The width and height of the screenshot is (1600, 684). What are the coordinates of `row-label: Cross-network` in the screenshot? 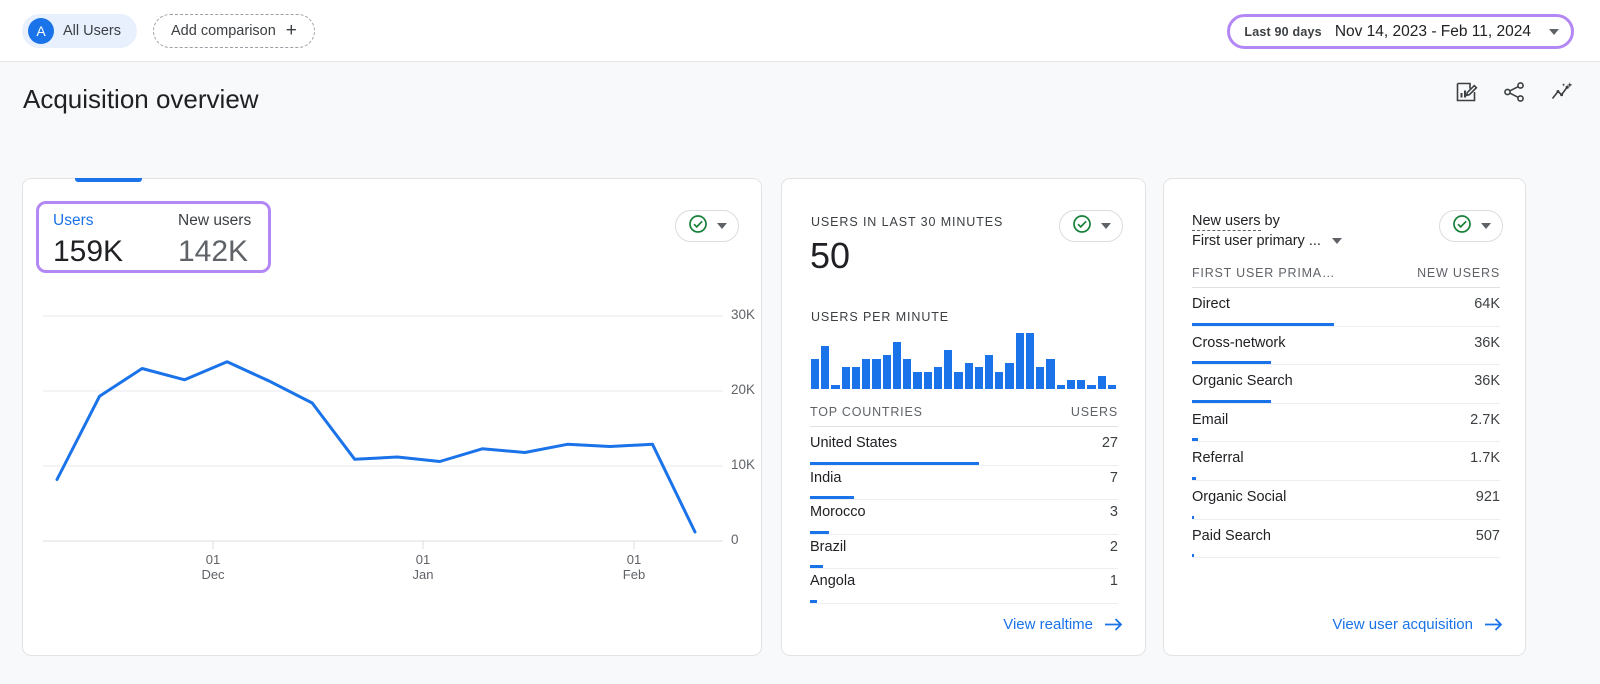 It's located at (1239, 342).